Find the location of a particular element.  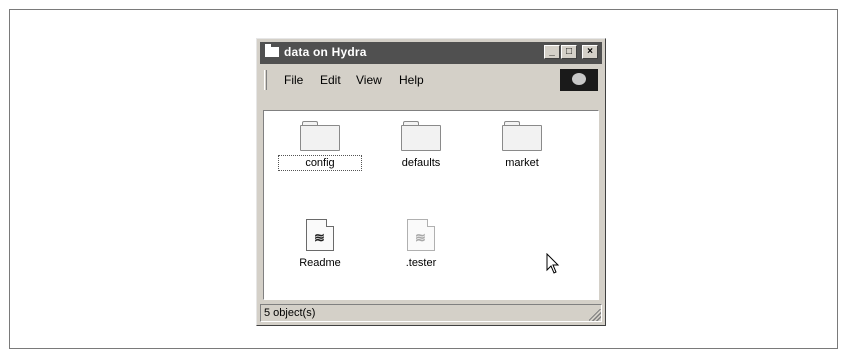

title-bar: data on Hydra _ □ × is located at coordinates (431, 53).